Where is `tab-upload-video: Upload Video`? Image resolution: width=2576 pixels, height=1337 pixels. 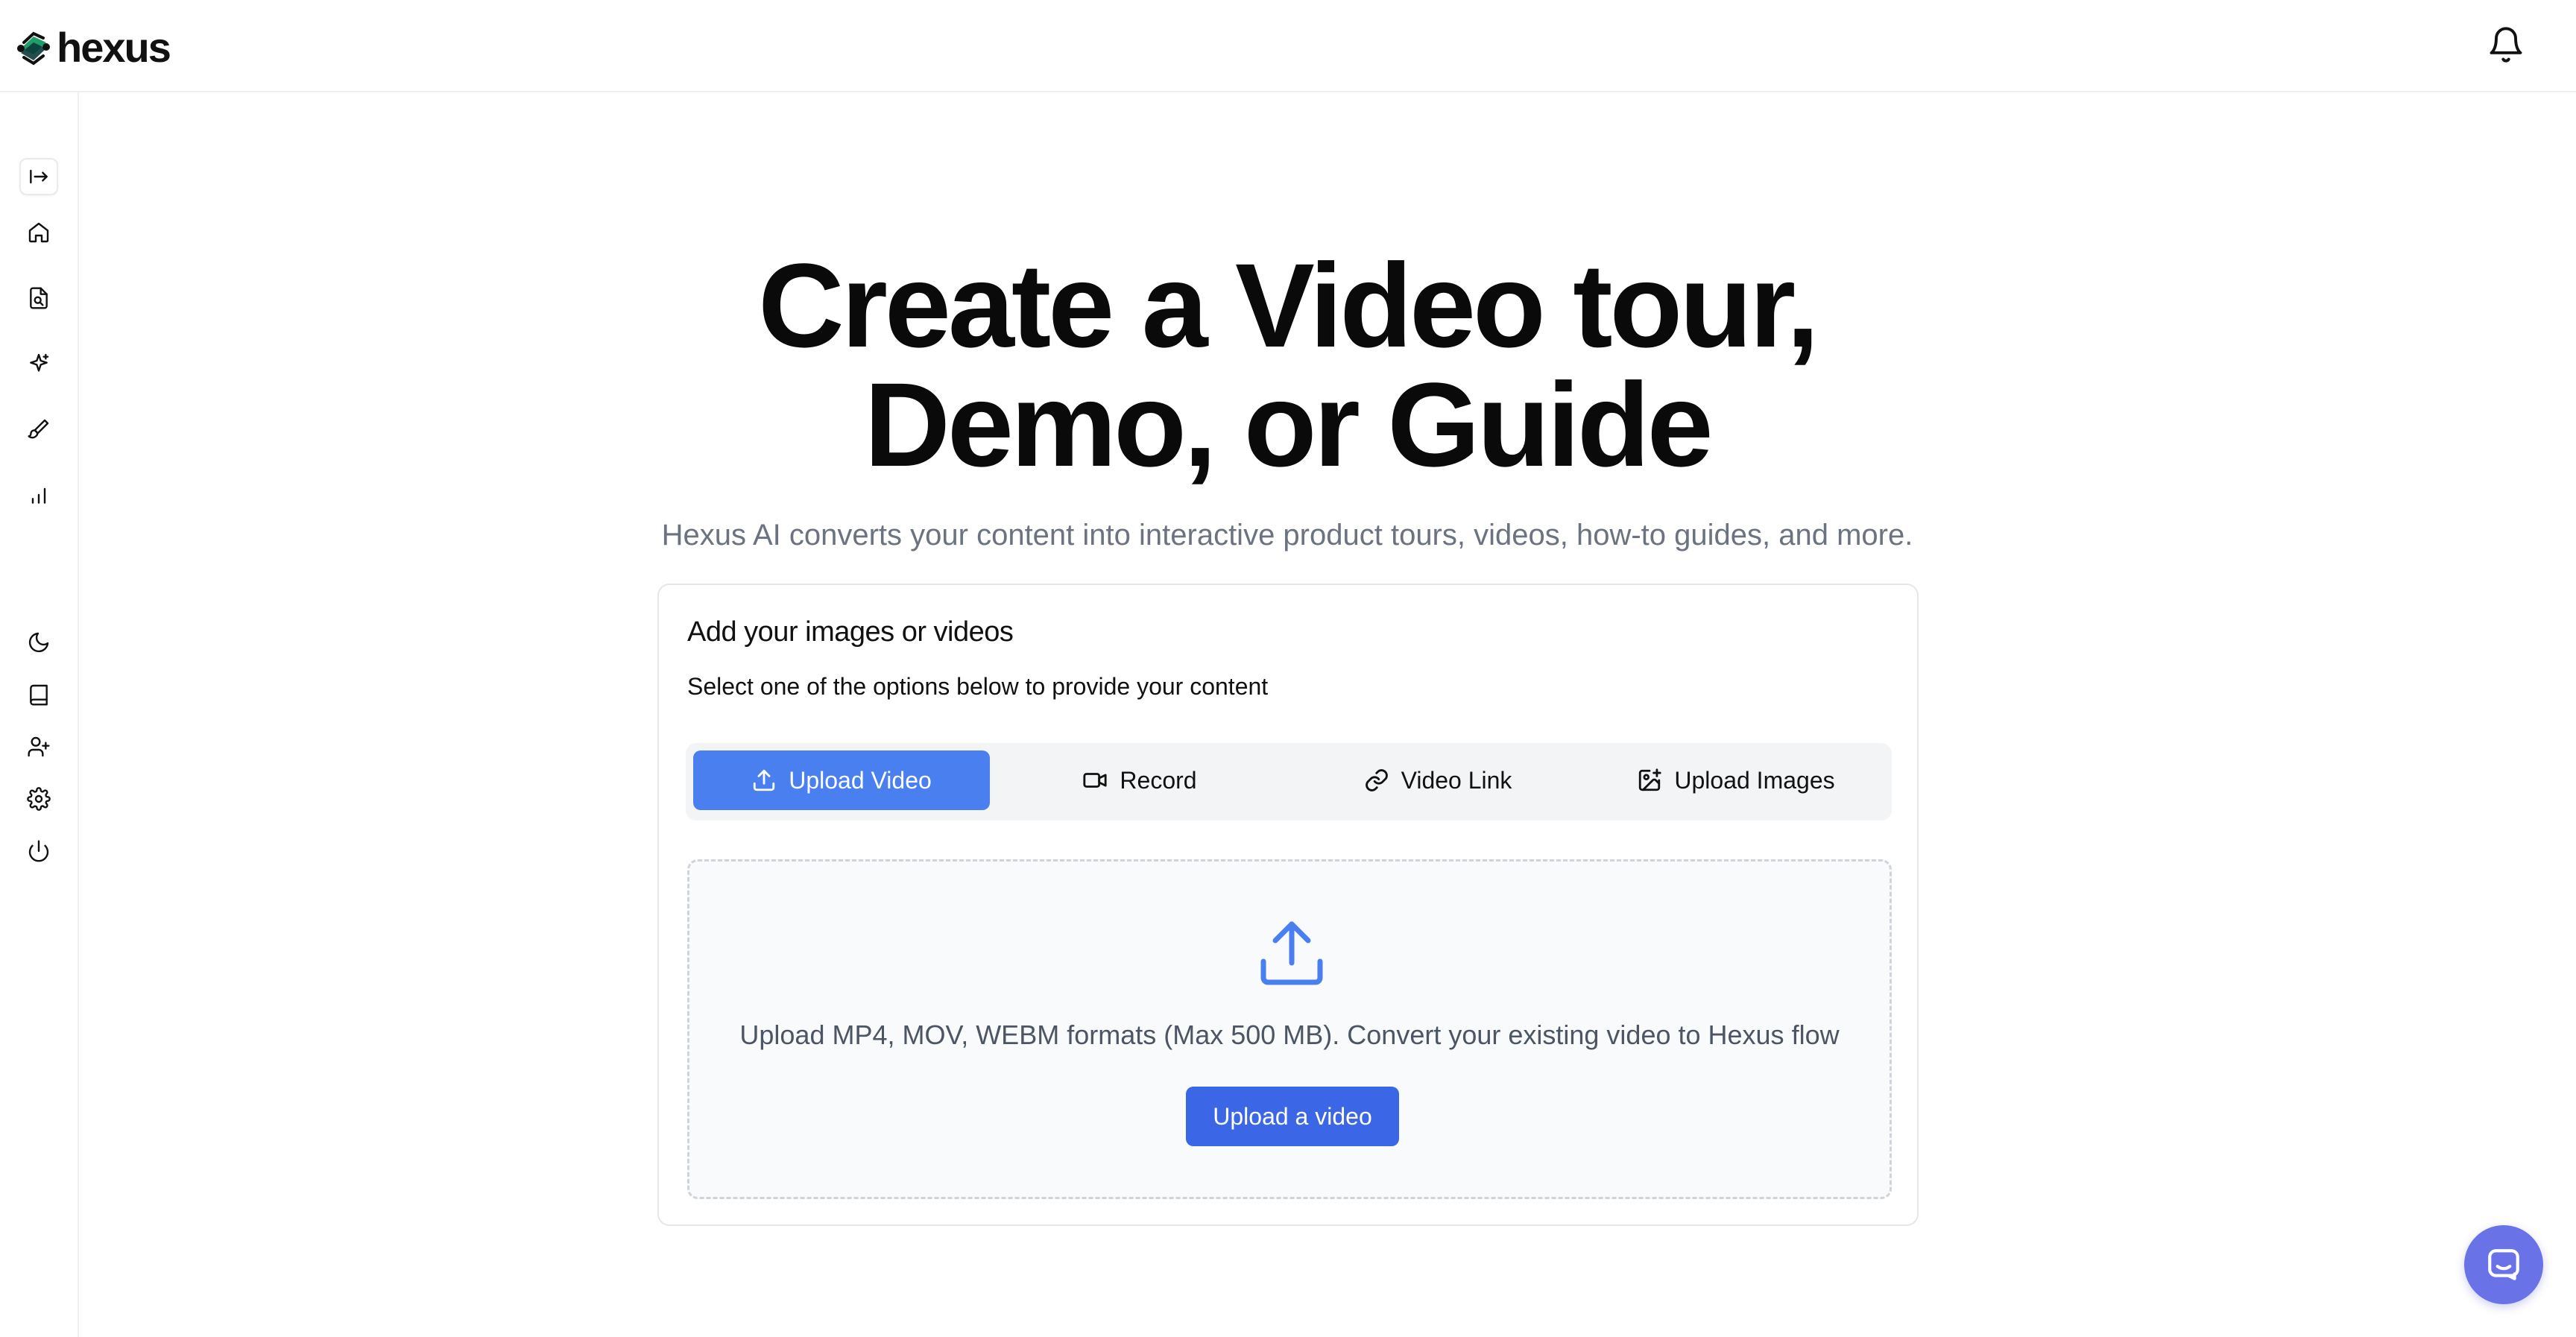 tab-upload-video: Upload Video is located at coordinates (841, 780).